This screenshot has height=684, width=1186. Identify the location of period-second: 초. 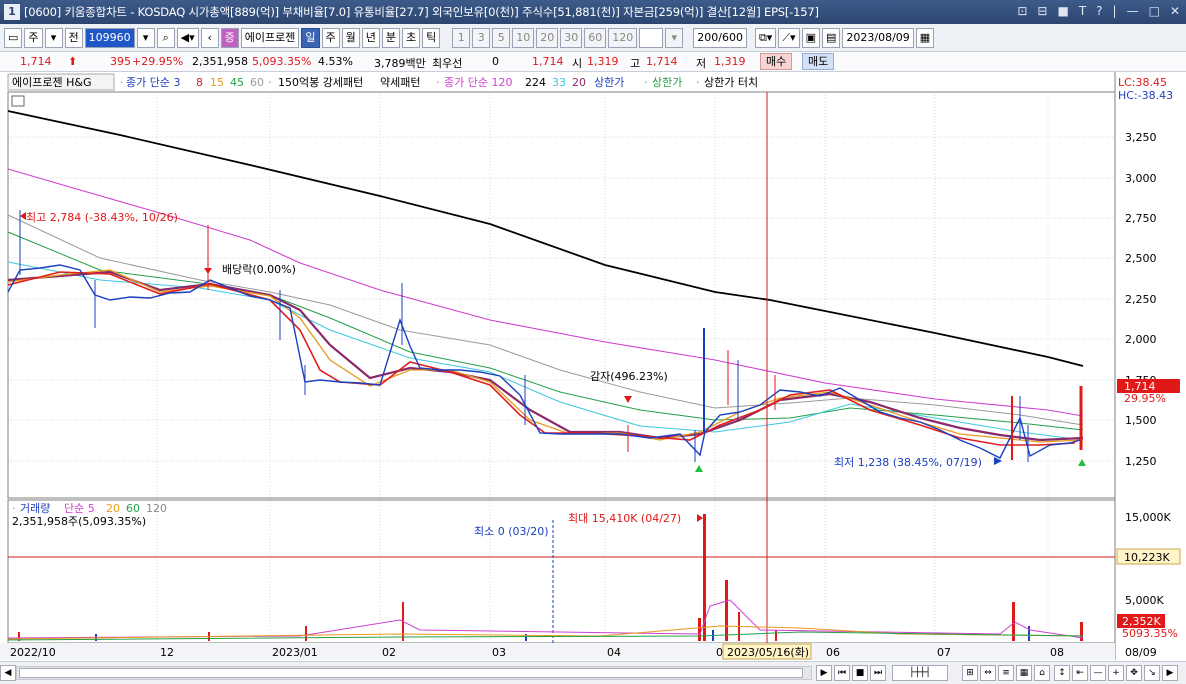
(411, 37).